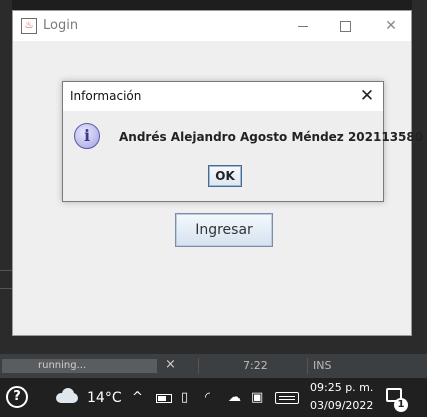 The image size is (427, 417). Describe the element at coordinates (257, 397) in the screenshot. I see `monitor-icon: ▣` at that location.